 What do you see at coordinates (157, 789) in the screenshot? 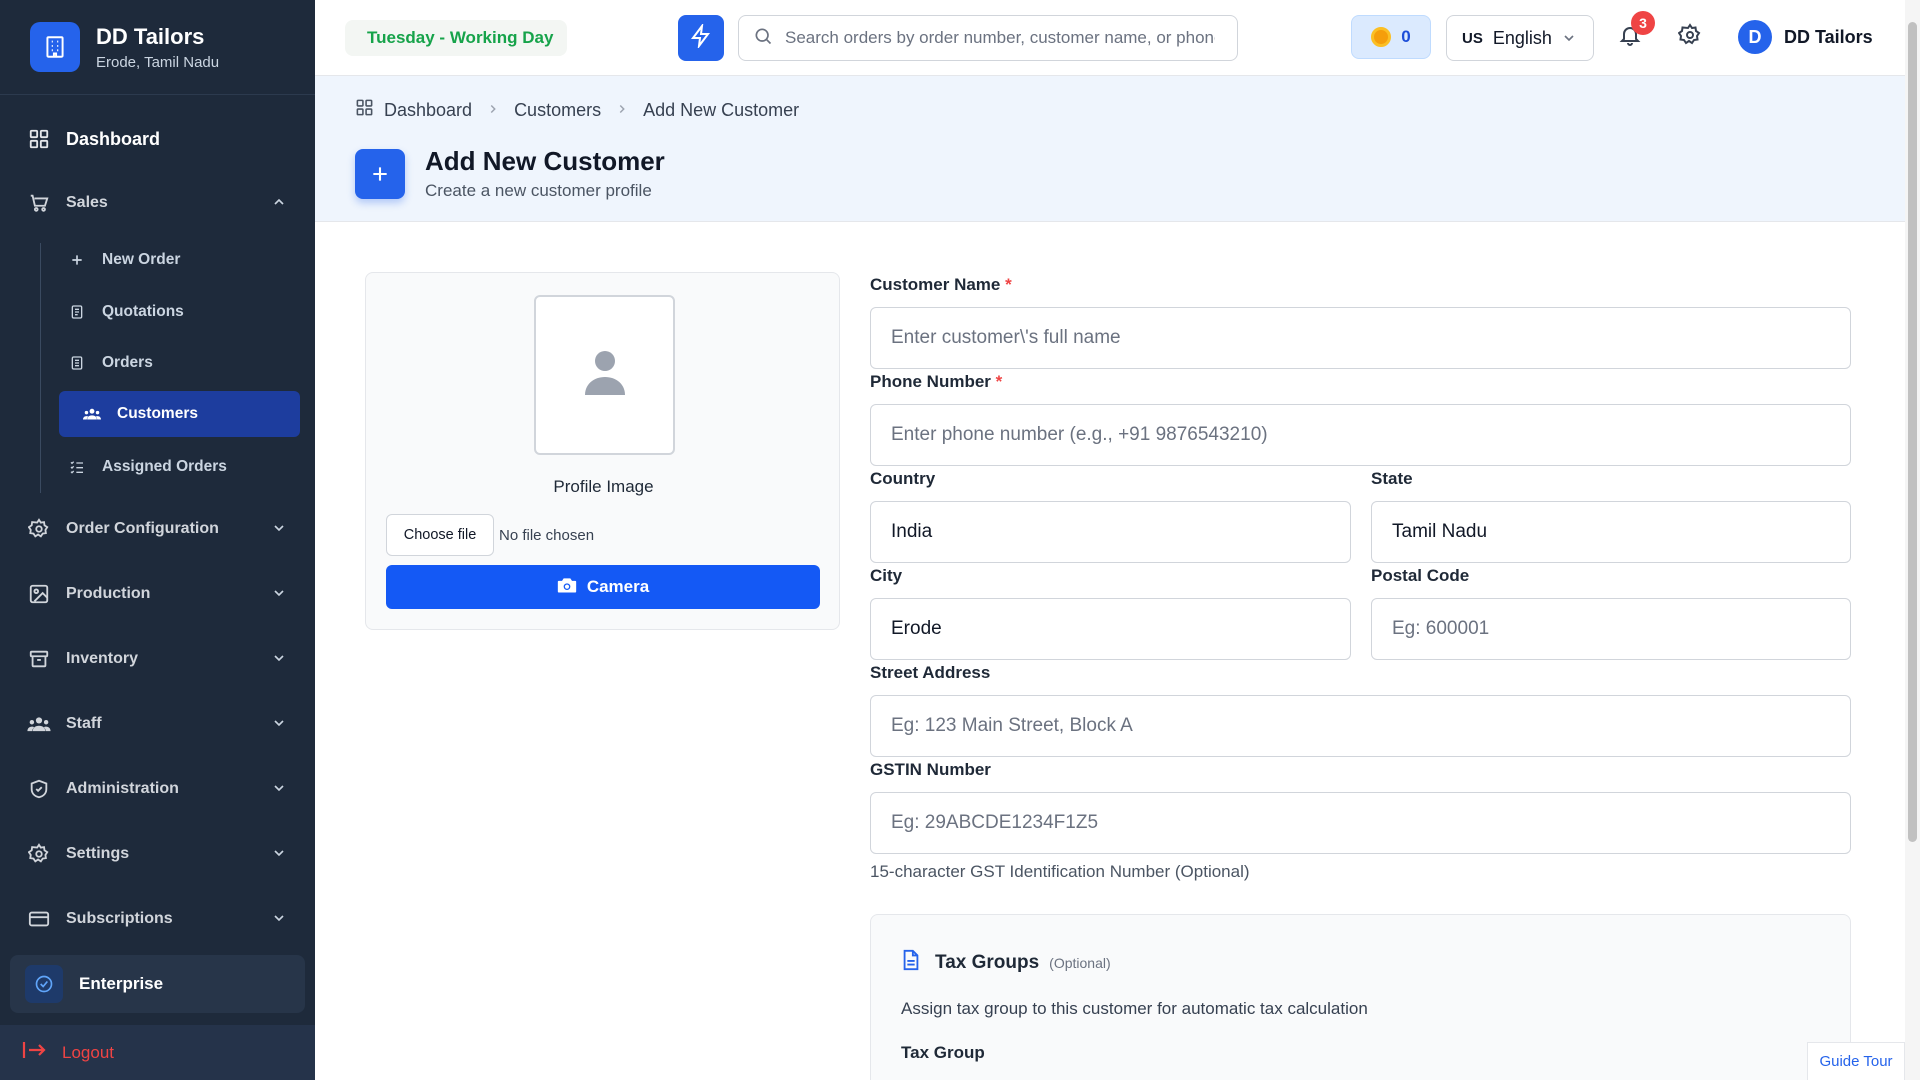
I see `sidebar-item-administration: Administration` at bounding box center [157, 789].